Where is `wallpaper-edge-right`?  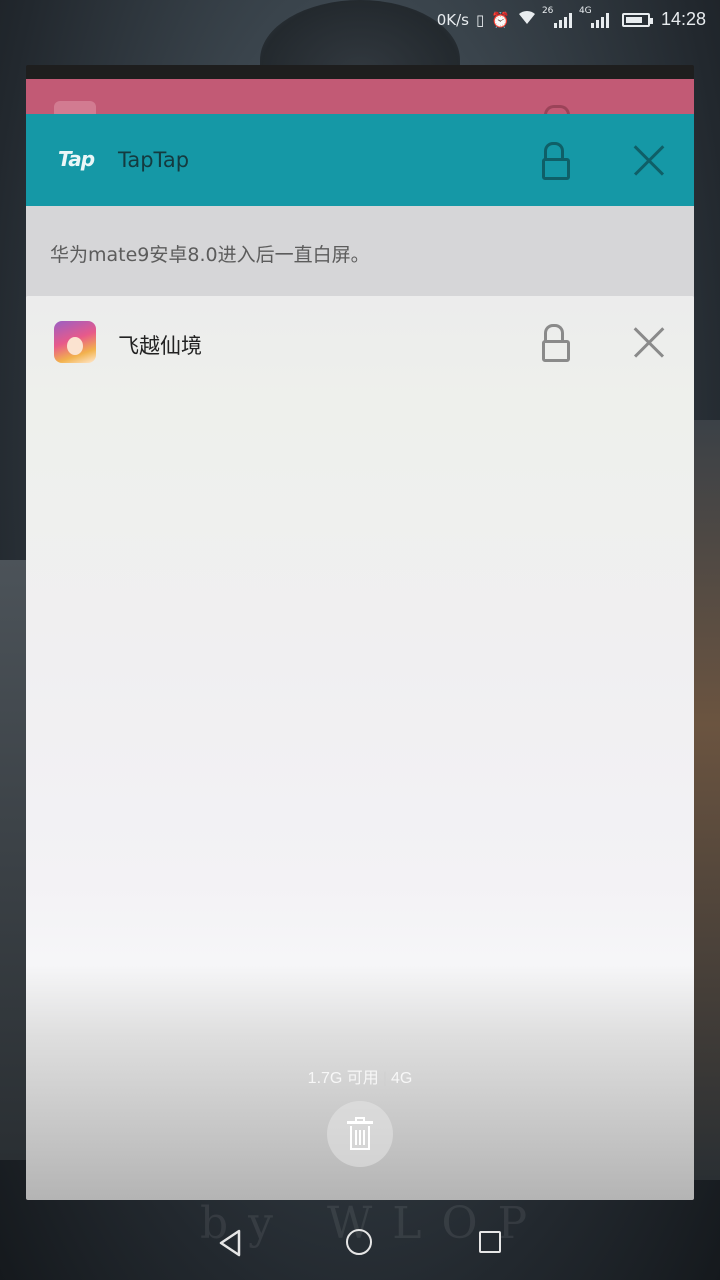
wallpaper-edge-right is located at coordinates (707, 800).